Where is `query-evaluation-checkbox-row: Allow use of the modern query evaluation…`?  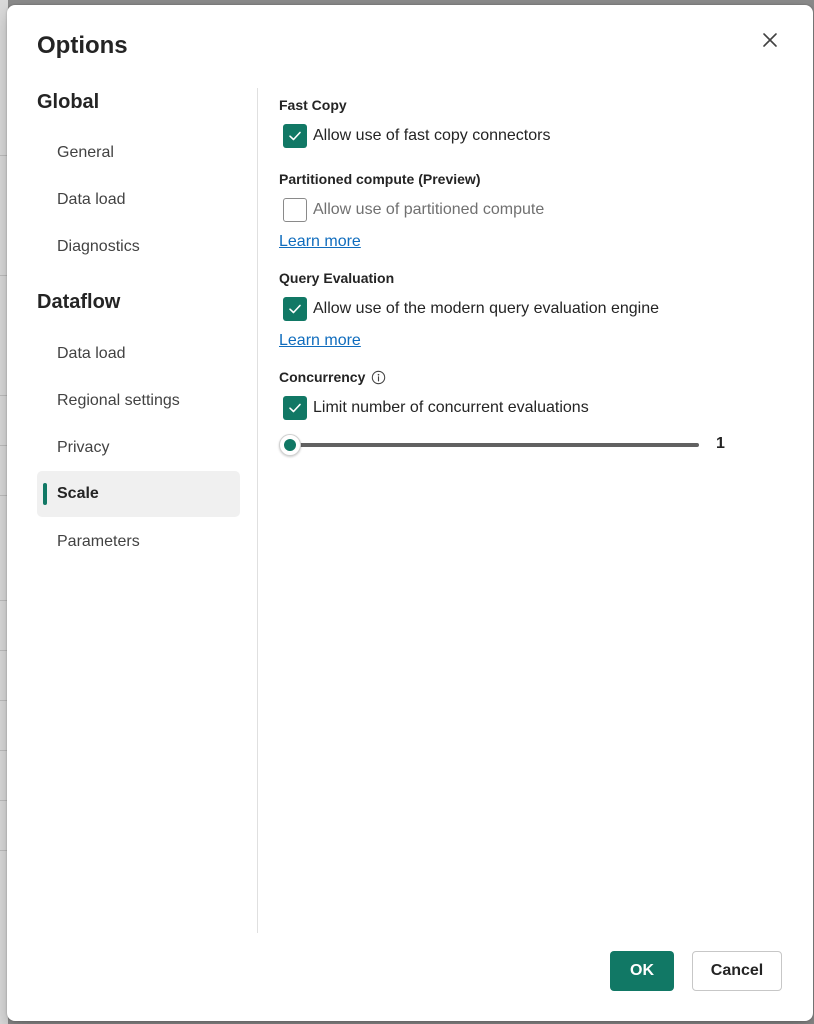 query-evaluation-checkbox-row: Allow use of the modern query evaluation… is located at coordinates (471, 309).